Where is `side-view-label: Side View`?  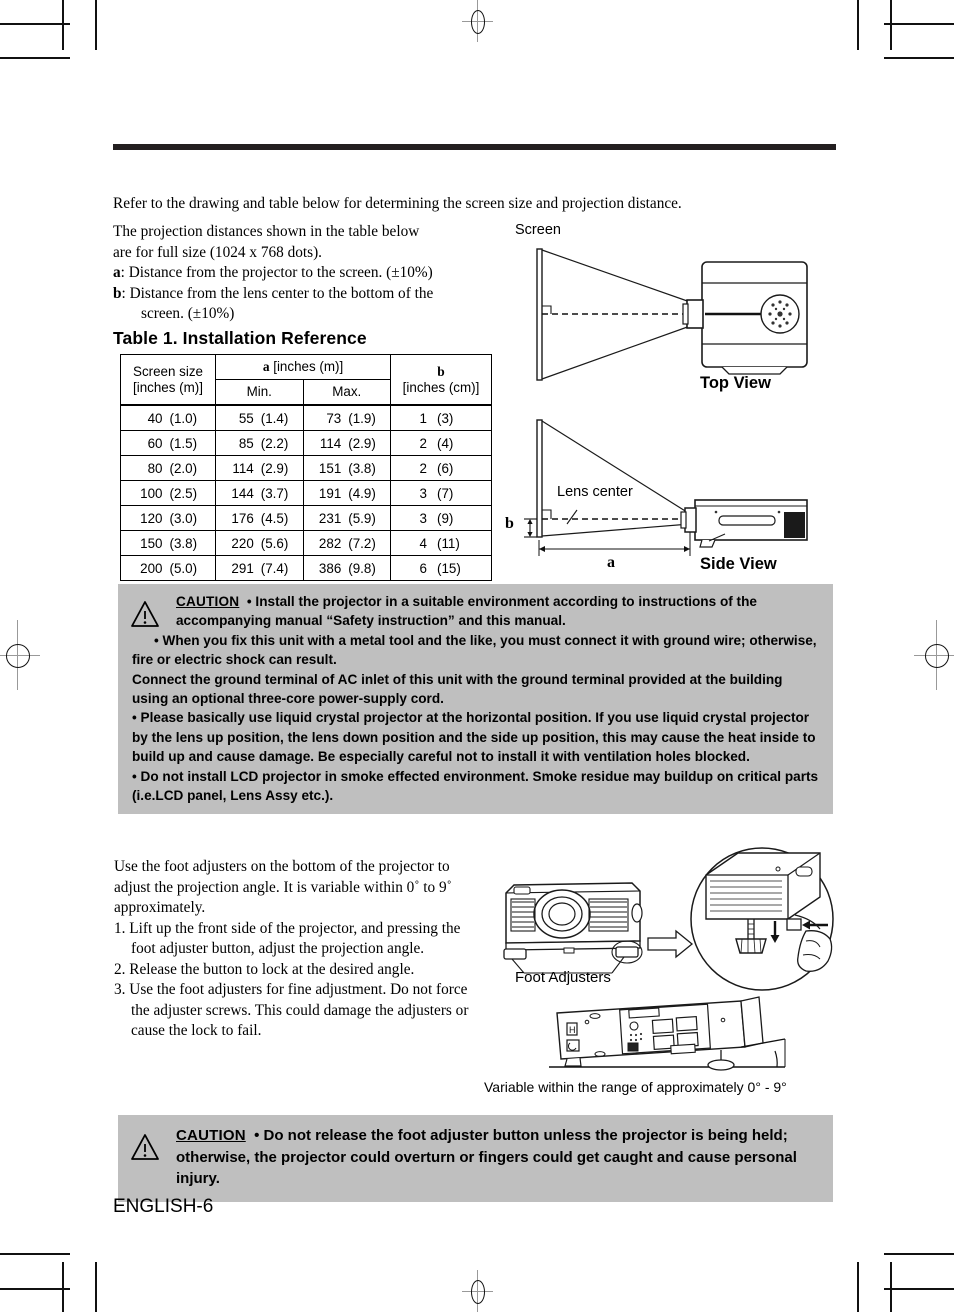
side-view-label: Side View is located at coordinates (738, 564).